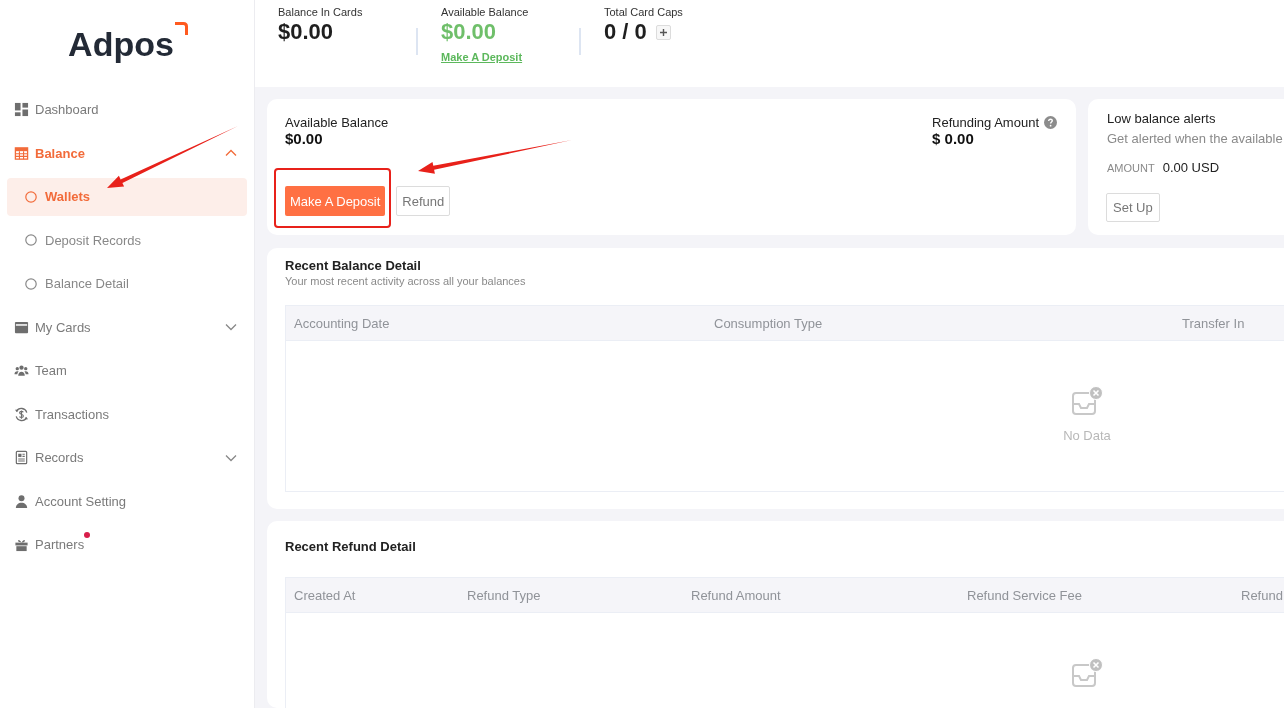 The image size is (1284, 708). What do you see at coordinates (423, 201) in the screenshot?
I see `refund-button: Refund` at bounding box center [423, 201].